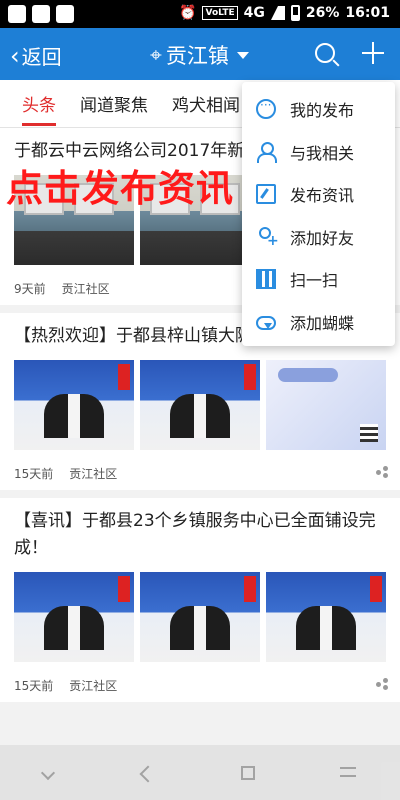 The height and width of the screenshot is (800, 400). I want to click on menu-item-label: 与我相关, so click(322, 153).